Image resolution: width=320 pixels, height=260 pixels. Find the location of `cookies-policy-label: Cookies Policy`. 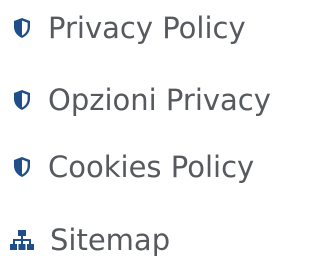

cookies-policy-label: Cookies Policy is located at coordinates (151, 167).